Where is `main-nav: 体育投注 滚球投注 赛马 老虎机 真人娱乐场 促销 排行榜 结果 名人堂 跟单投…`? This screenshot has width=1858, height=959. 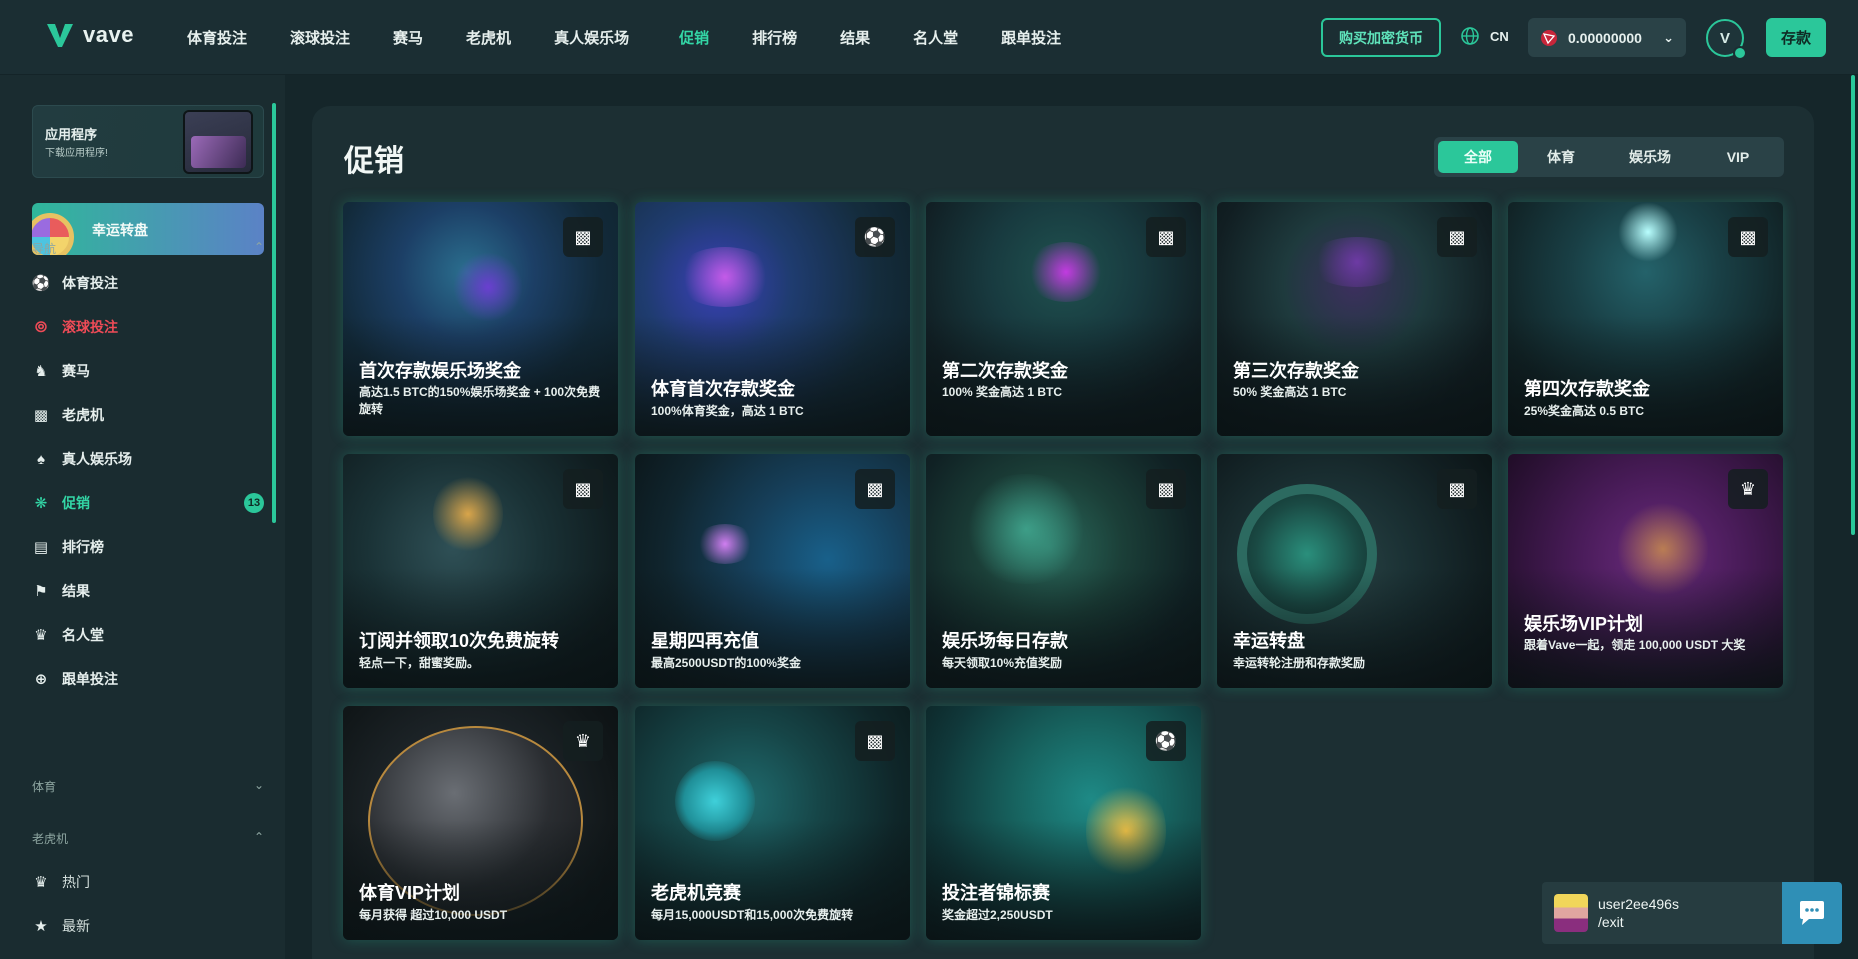 main-nav: 体育投注 滚球投注 赛马 老虎机 真人娱乐场 促销 排行榜 结果 名人堂 跟单投… is located at coordinates (624, 37).